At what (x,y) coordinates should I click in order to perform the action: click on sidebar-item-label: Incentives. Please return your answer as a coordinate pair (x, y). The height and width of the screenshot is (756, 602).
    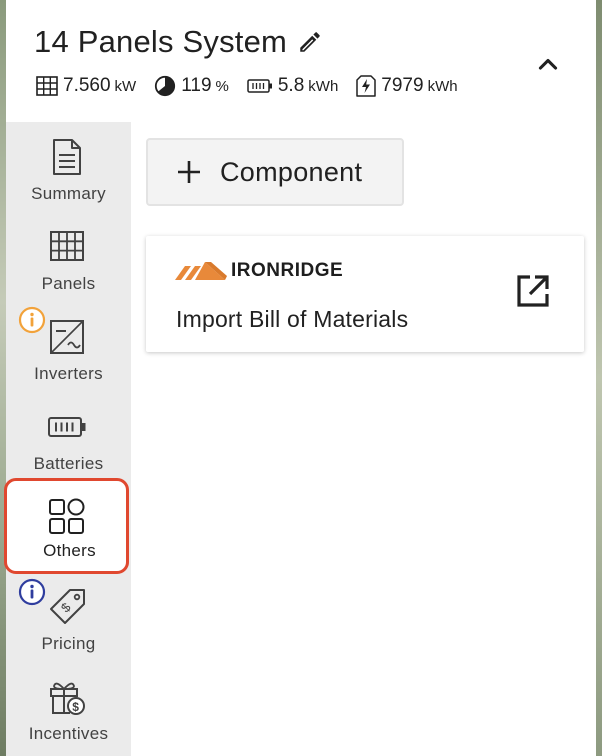
    Looking at the image, I should click on (68, 733).